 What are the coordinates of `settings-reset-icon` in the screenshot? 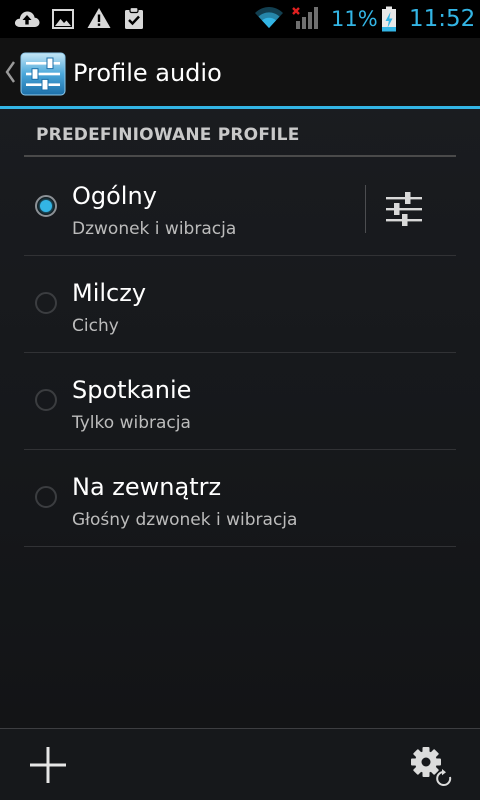 It's located at (431, 766).